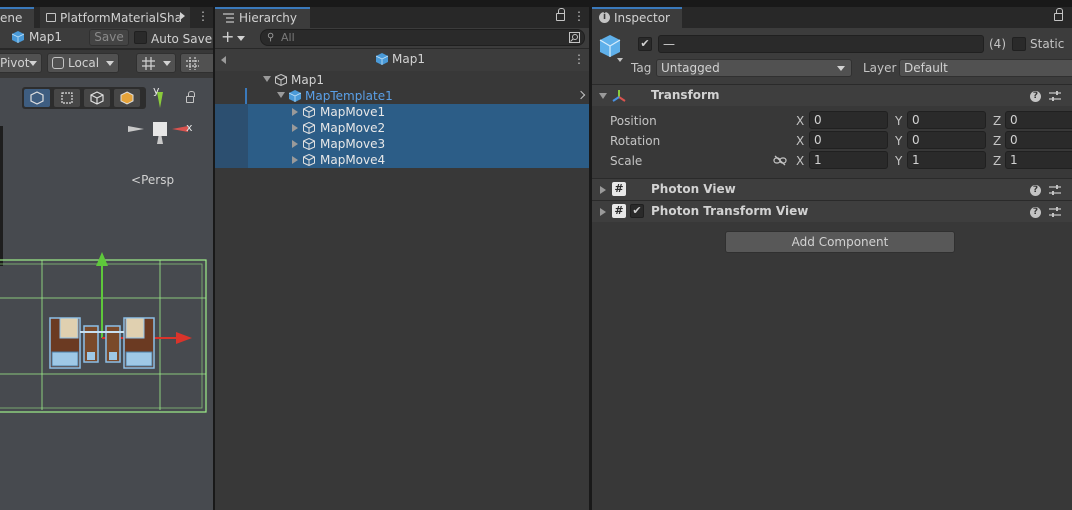 Image resolution: width=1072 pixels, height=510 pixels. I want to click on prefab-header-menu-icon: ⋮, so click(579, 59).